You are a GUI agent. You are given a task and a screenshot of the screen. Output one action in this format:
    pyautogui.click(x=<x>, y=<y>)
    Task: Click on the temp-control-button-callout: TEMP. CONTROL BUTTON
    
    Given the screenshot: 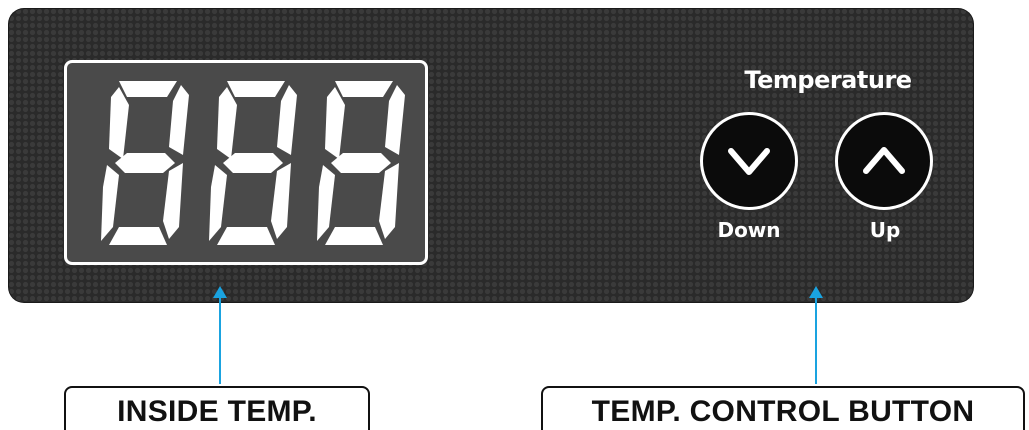 What is the action you would take?
    pyautogui.click(x=783, y=408)
    